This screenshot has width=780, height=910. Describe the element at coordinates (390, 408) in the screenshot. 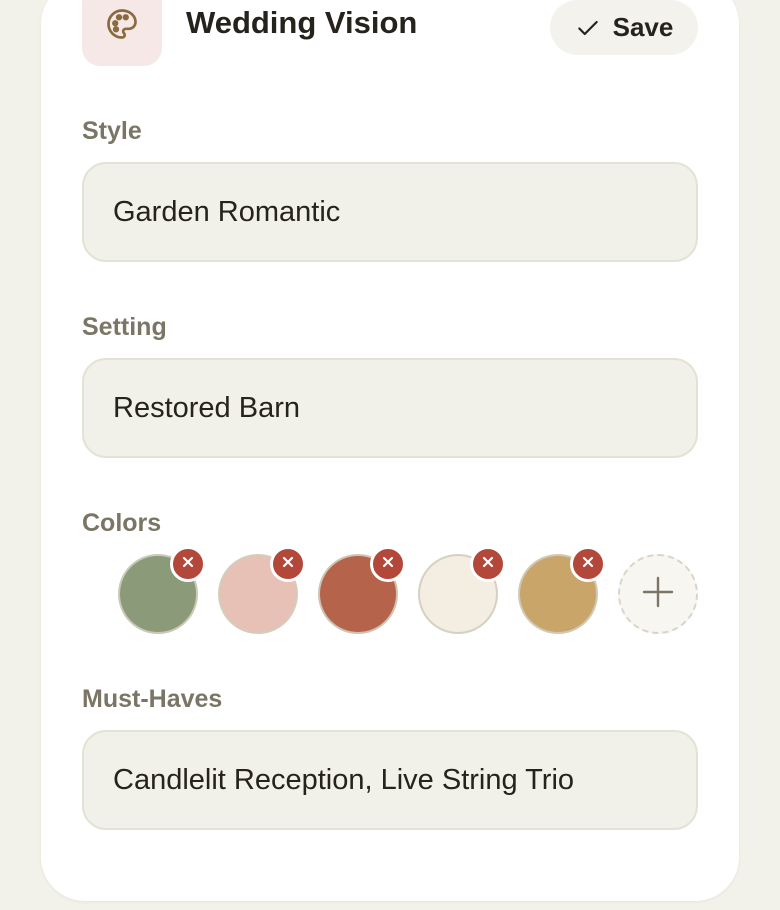

I see `setting-input` at that location.